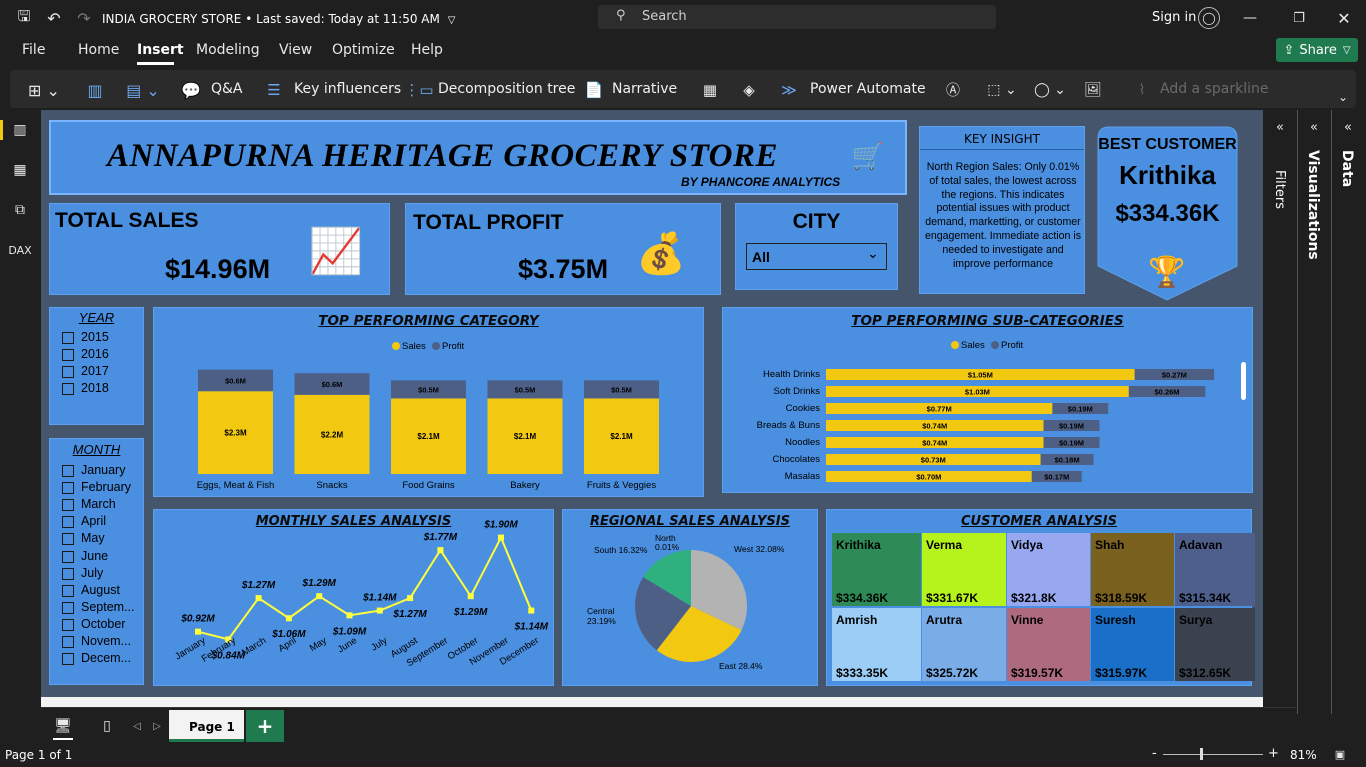  Describe the element at coordinates (506, 89) in the screenshot. I see `decomposition-tree-button: Decomposition tree` at that location.